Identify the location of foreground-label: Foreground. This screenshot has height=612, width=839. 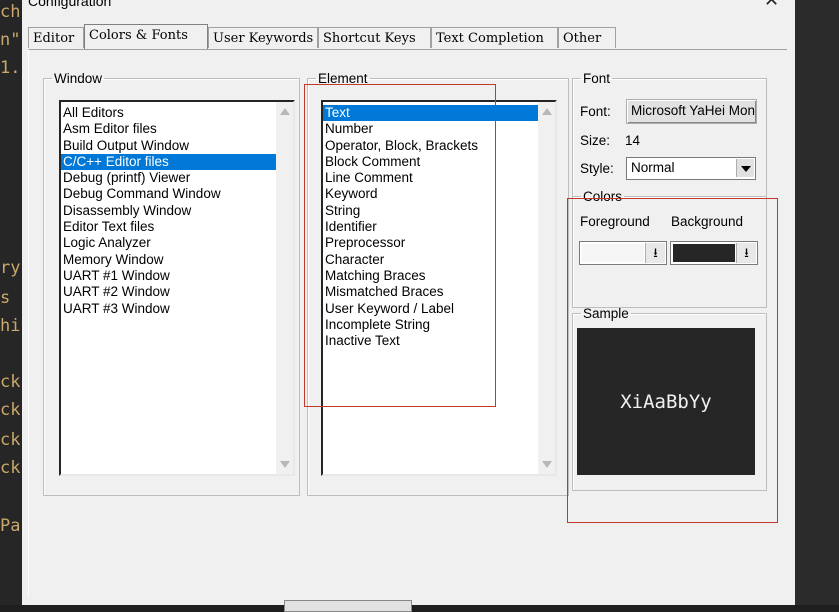
(615, 221).